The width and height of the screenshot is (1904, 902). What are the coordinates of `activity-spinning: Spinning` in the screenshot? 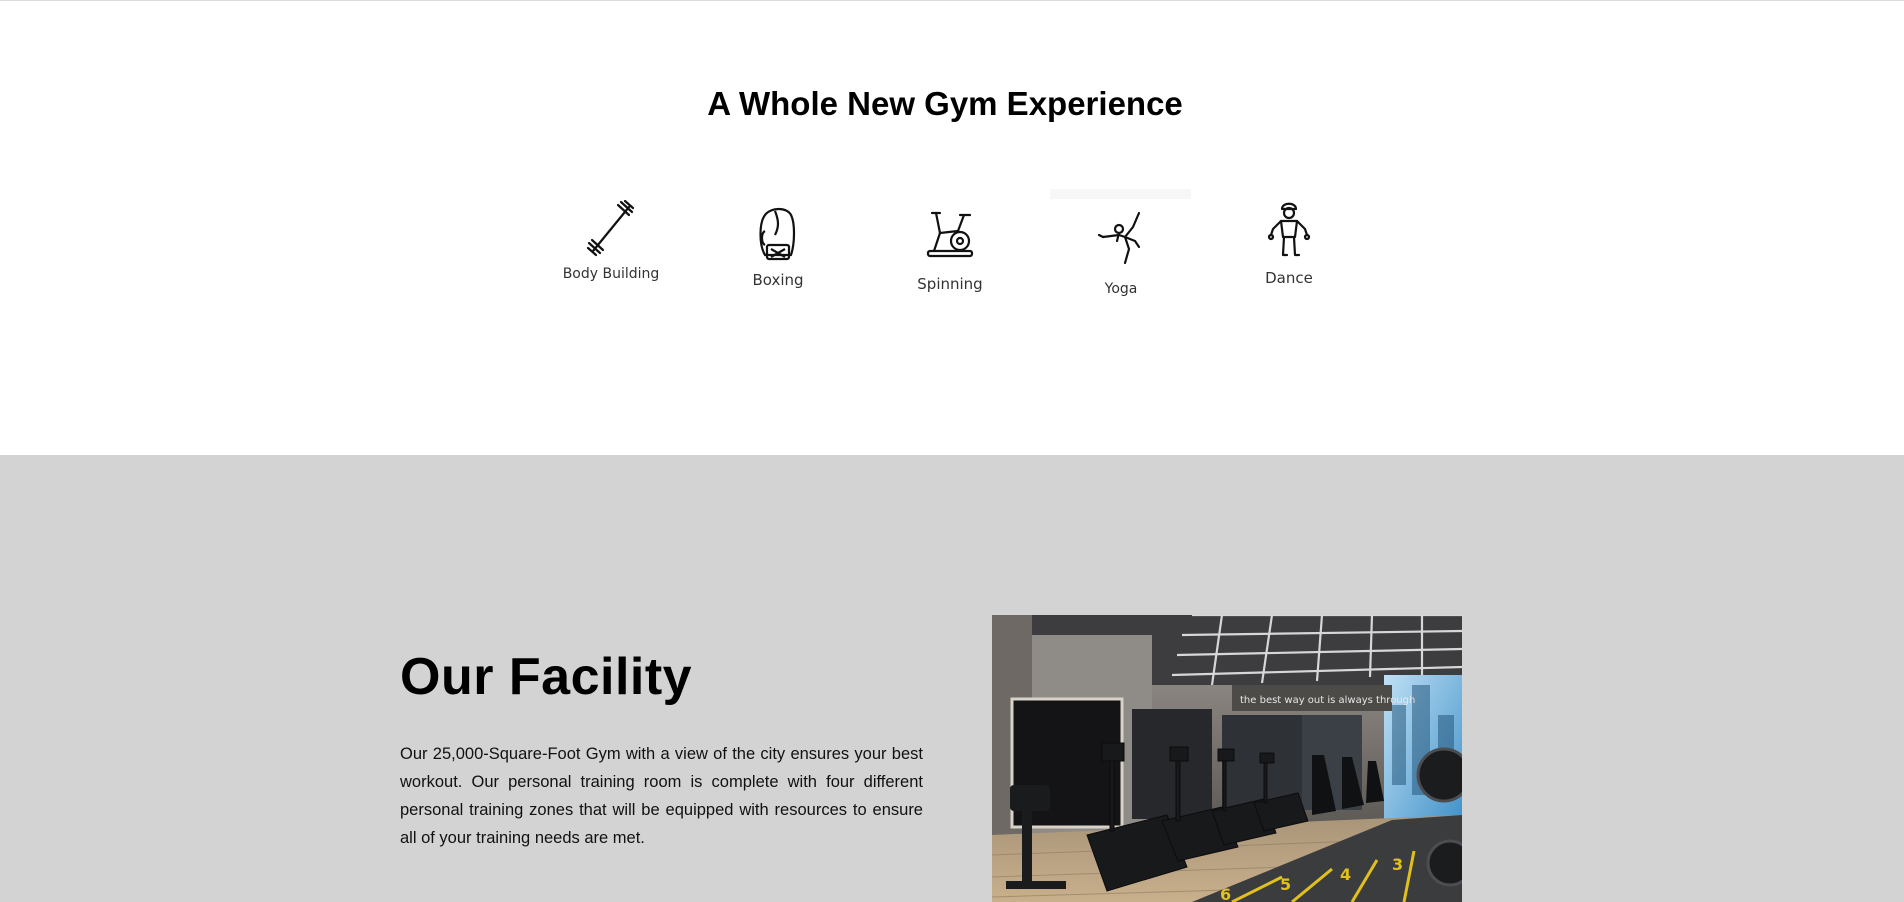 It's located at (950, 251).